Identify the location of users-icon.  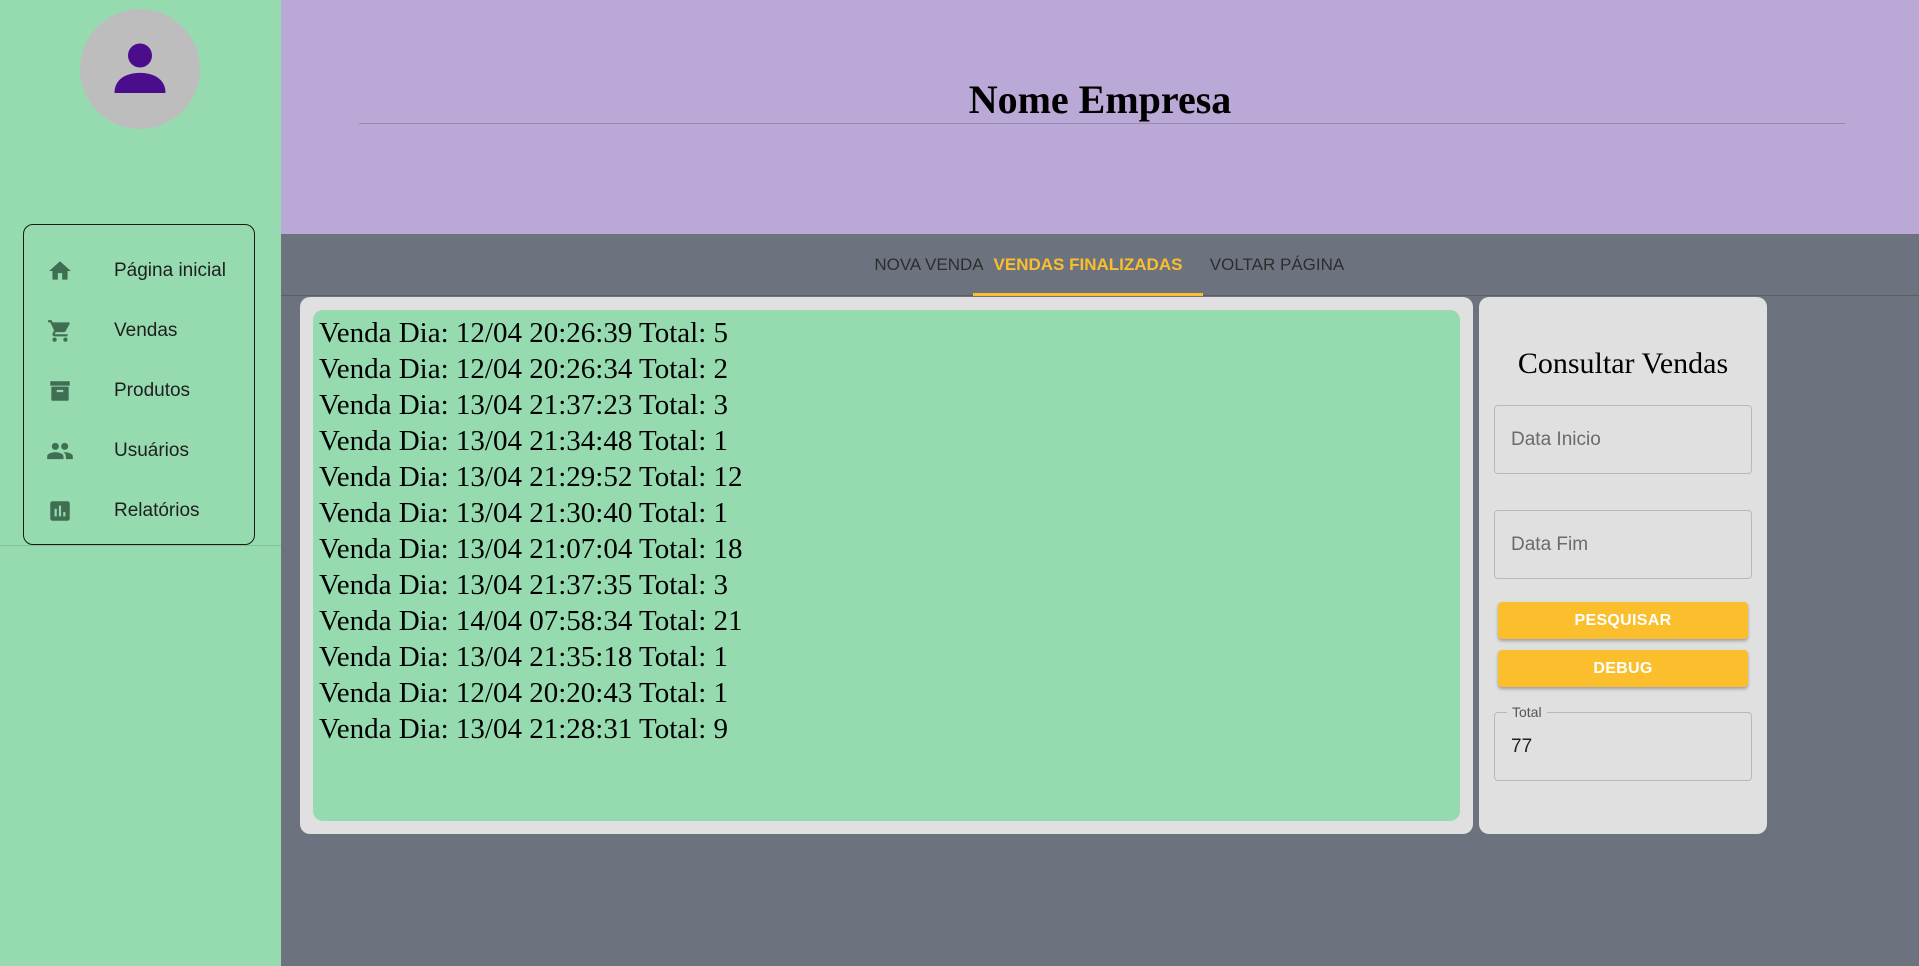
(60, 451).